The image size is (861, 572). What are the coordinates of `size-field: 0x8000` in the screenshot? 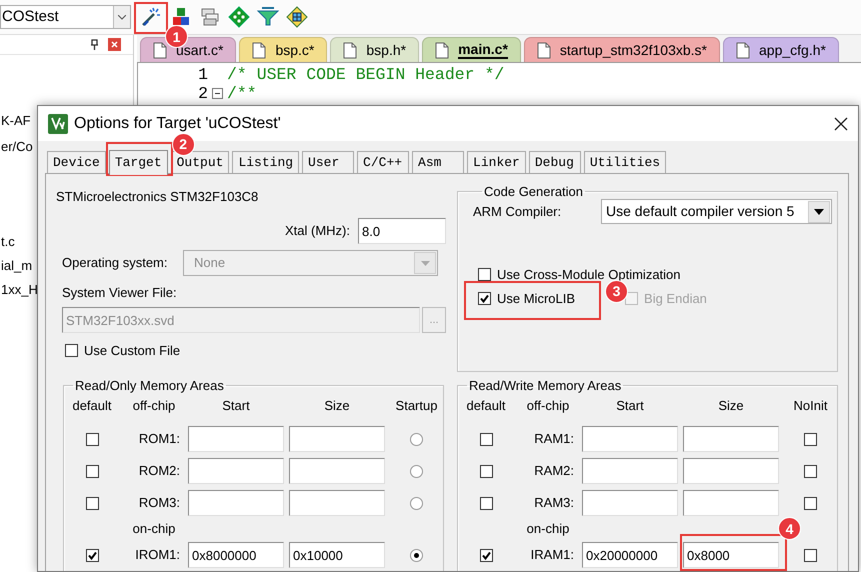 It's located at (731, 555).